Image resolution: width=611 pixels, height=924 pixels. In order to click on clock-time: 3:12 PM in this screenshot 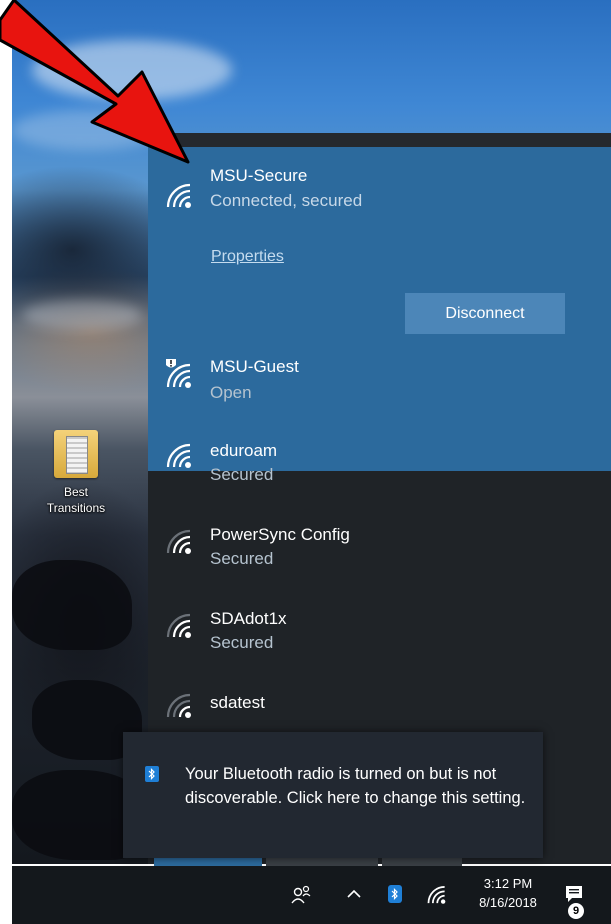, I will do `click(508, 883)`.